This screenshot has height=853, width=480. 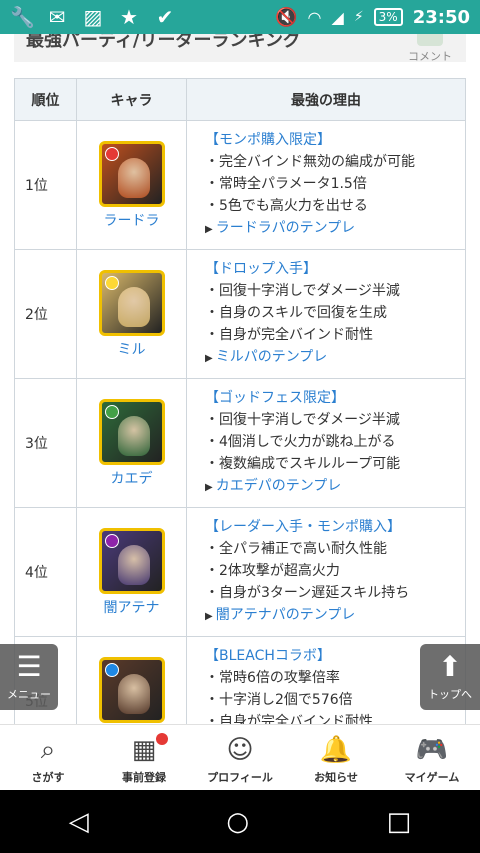 I want to click on header-reason: 最強の理由, so click(x=326, y=99).